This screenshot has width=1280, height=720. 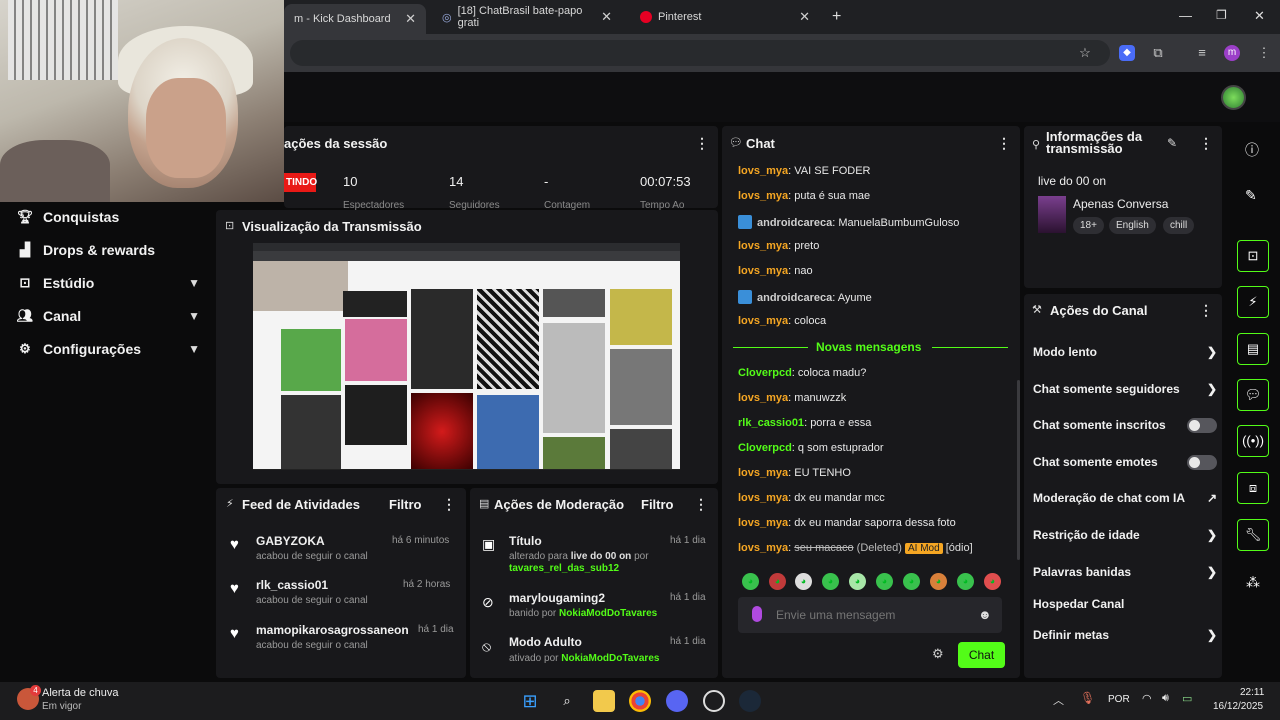 I want to click on chevron-up-icon: ︿, so click(x=1058, y=700).